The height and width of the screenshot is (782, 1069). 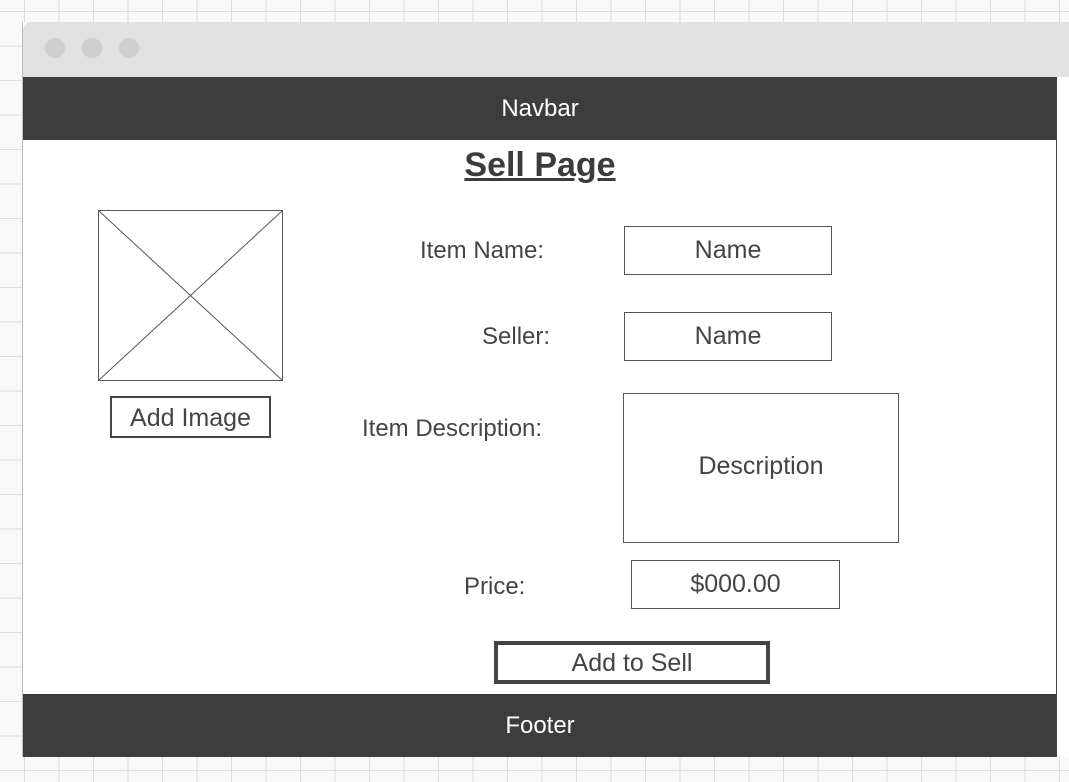 What do you see at coordinates (129, 48) in the screenshot?
I see `window-maximize-dot` at bounding box center [129, 48].